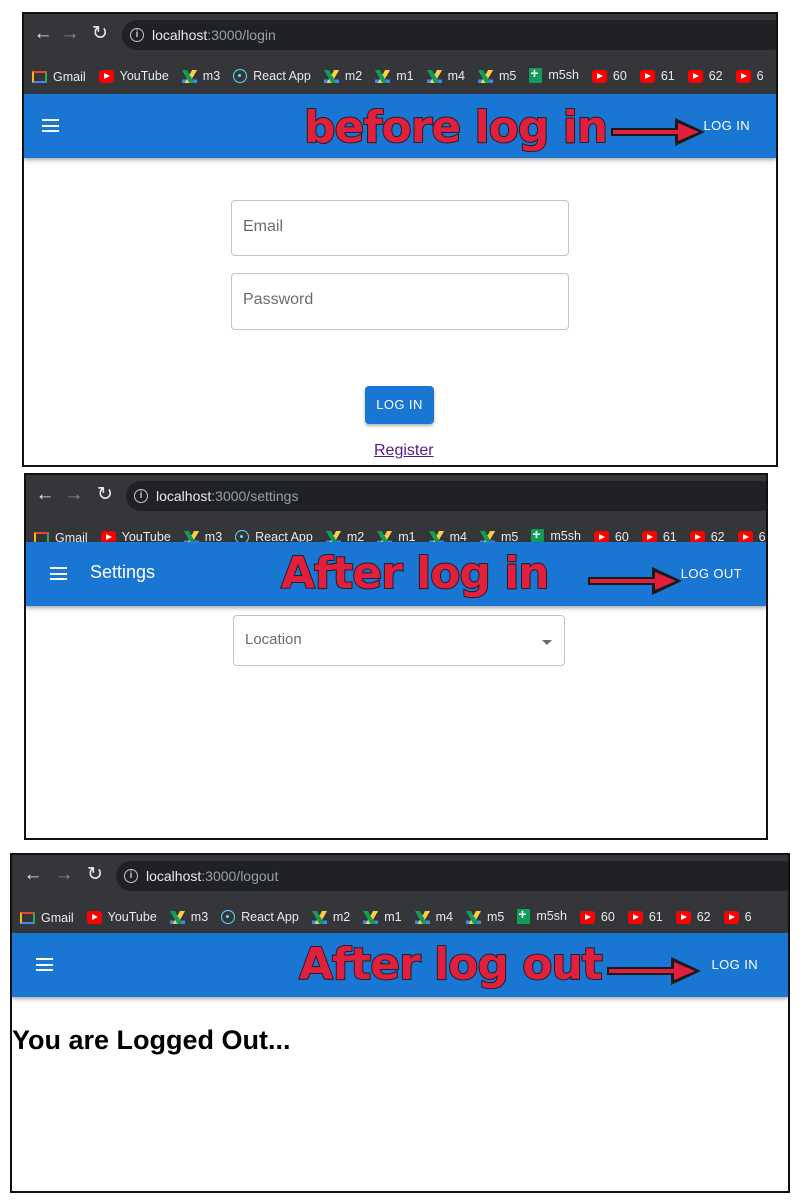 This screenshot has width=800, height=1200. What do you see at coordinates (278, 299) in the screenshot?
I see `password-placeholder: Password` at bounding box center [278, 299].